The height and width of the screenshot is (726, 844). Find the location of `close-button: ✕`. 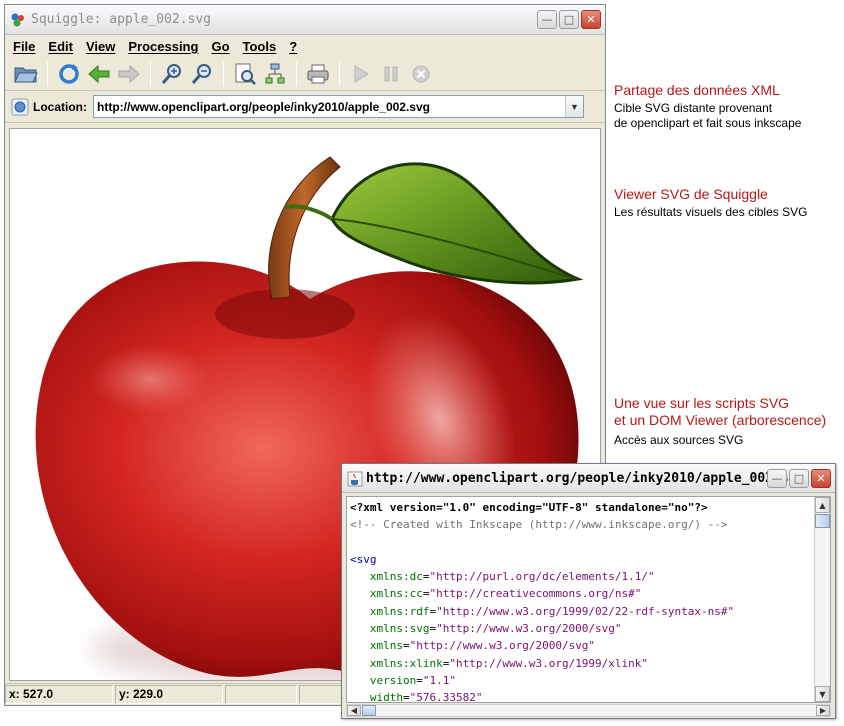

close-button: ✕ is located at coordinates (591, 19).